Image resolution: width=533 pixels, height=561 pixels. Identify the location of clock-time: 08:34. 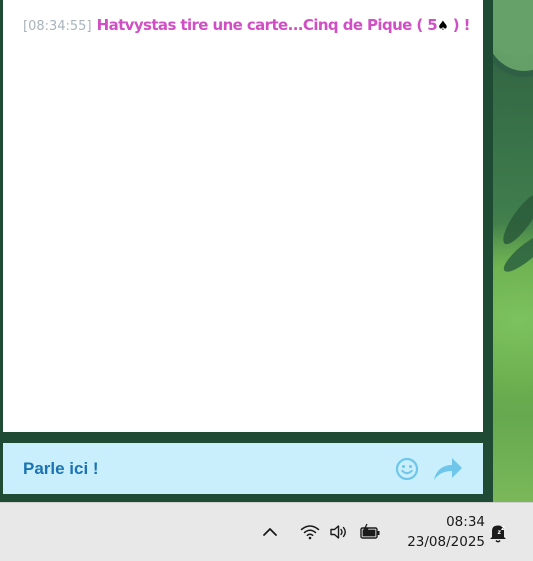
(465, 522).